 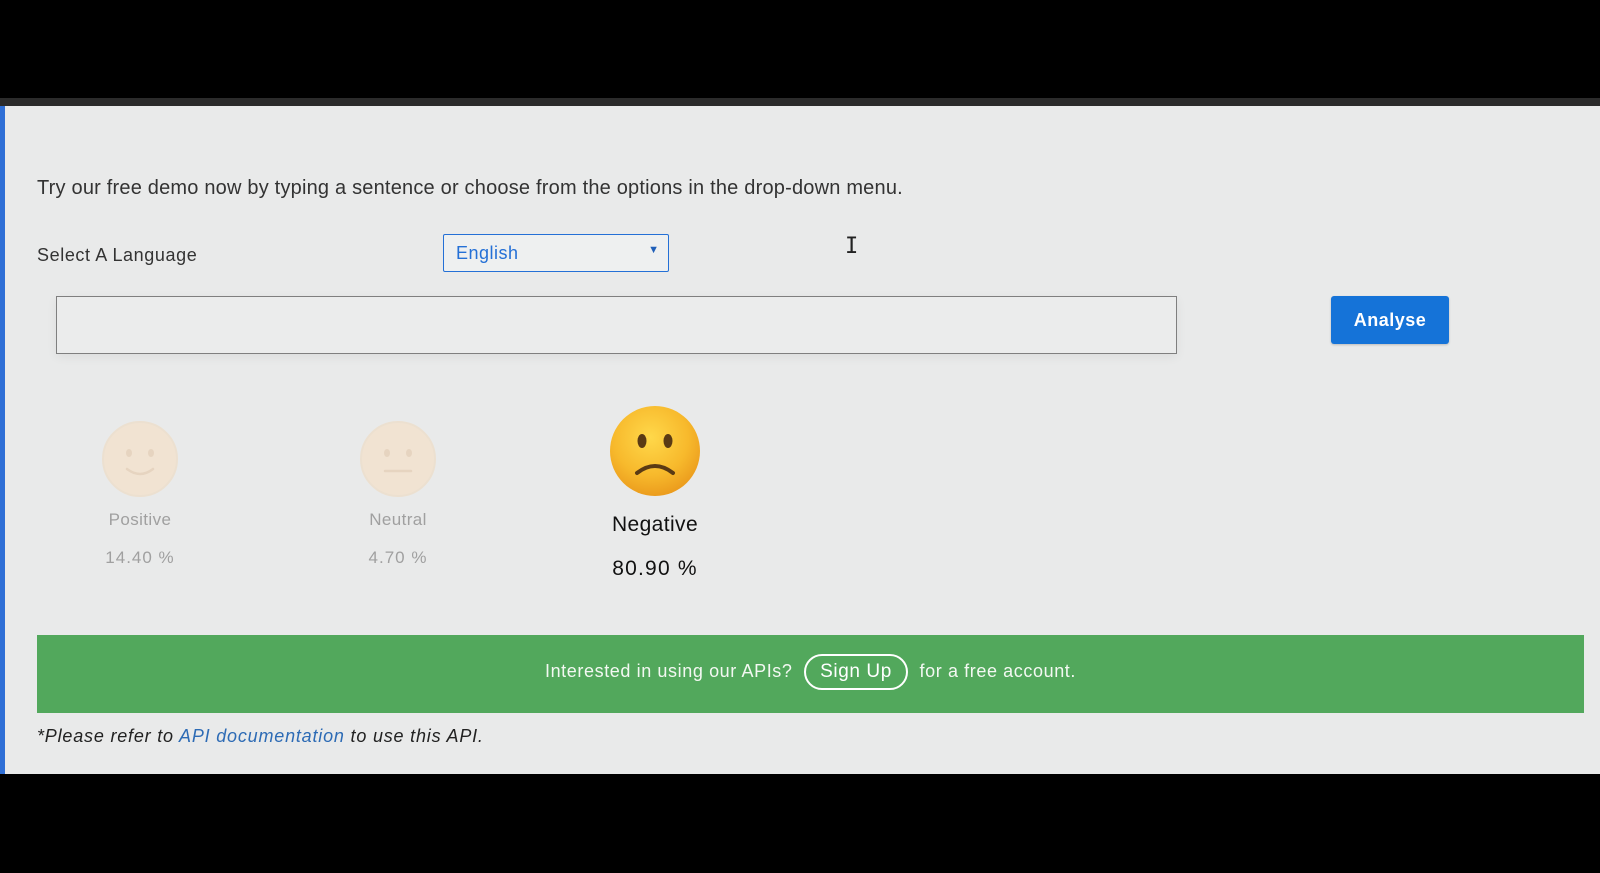 I want to click on footnote-prefix: *Please refer to, so click(x=105, y=736).